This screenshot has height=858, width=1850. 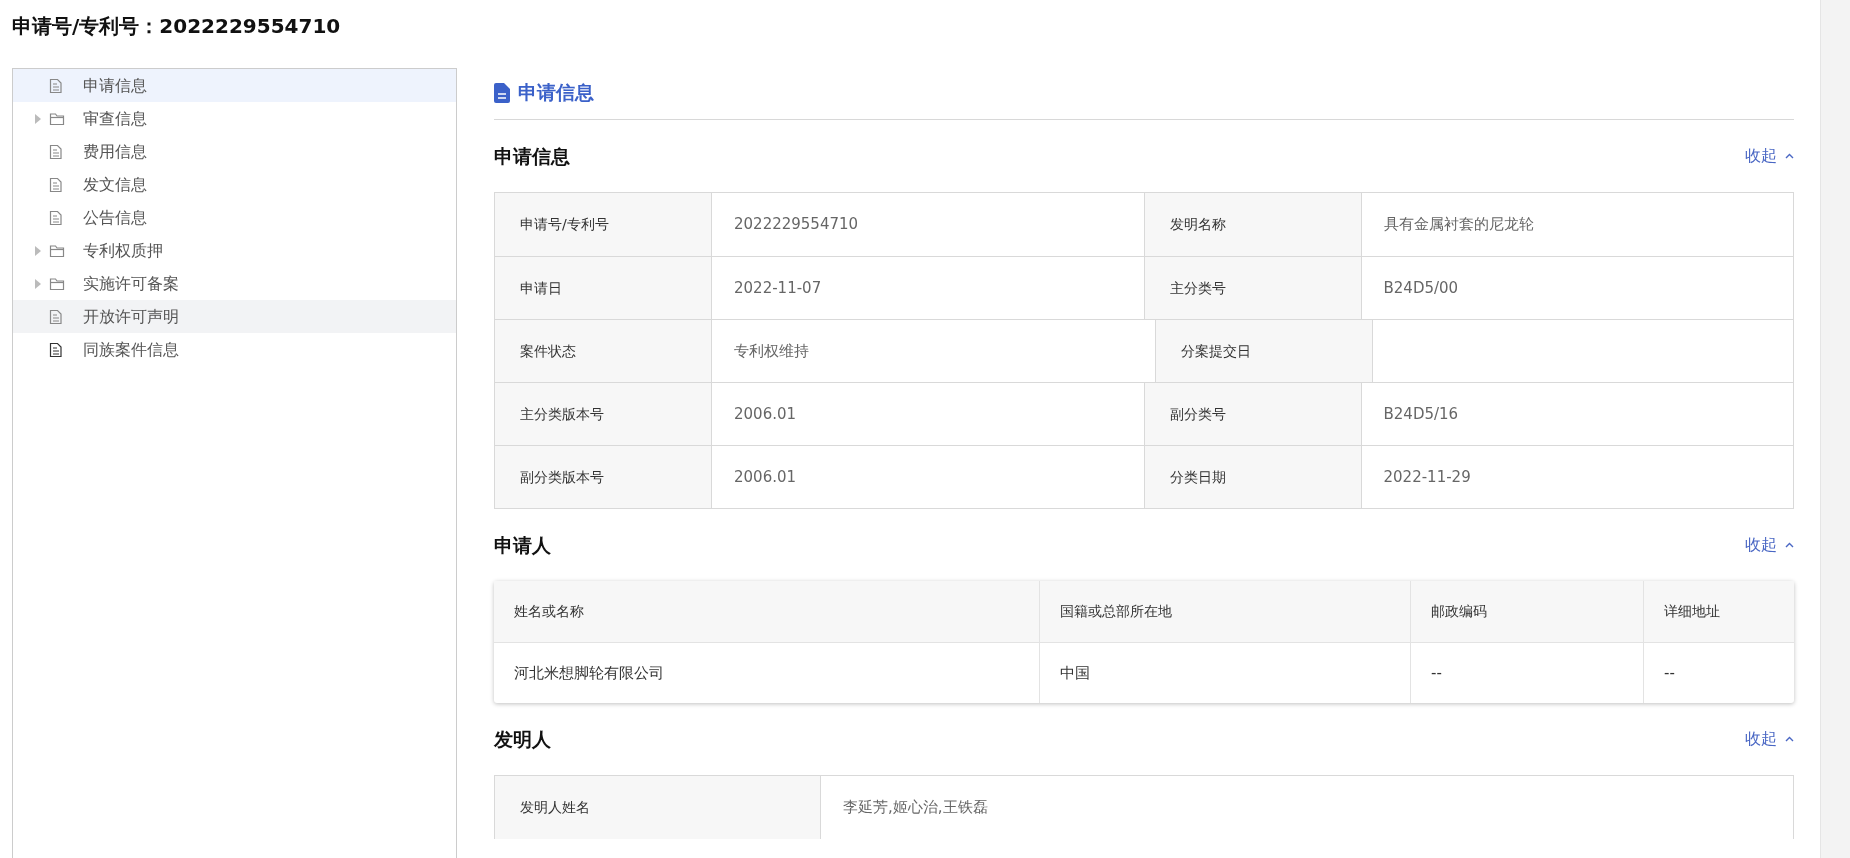 What do you see at coordinates (1253, 288) in the screenshot?
I see `field-label: 主分类号` at bounding box center [1253, 288].